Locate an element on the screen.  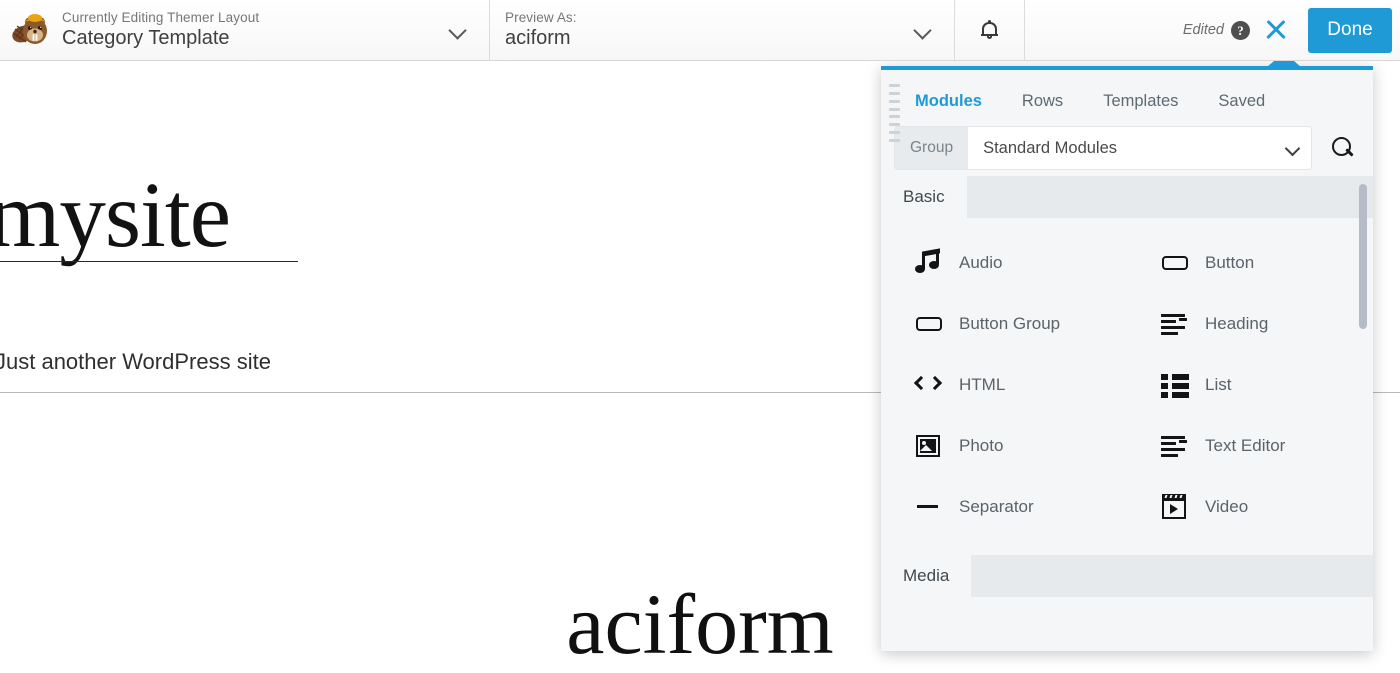
module-heading: Heading is located at coordinates (1250, 323).